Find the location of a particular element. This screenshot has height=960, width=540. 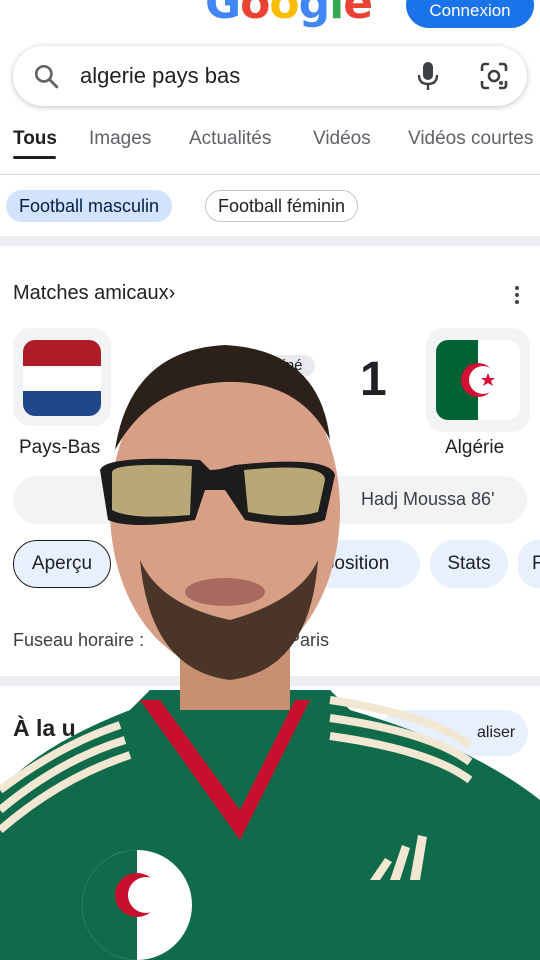

tab-actualites: Actualités is located at coordinates (230, 139).